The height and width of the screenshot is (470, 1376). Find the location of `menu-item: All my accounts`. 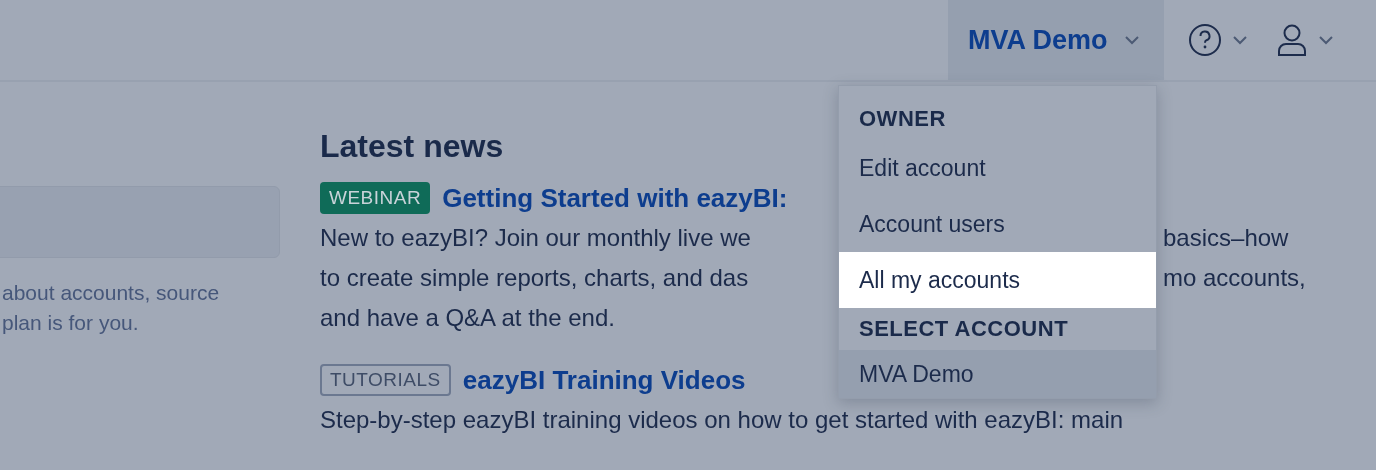

menu-item: All my accounts is located at coordinates (997, 280).